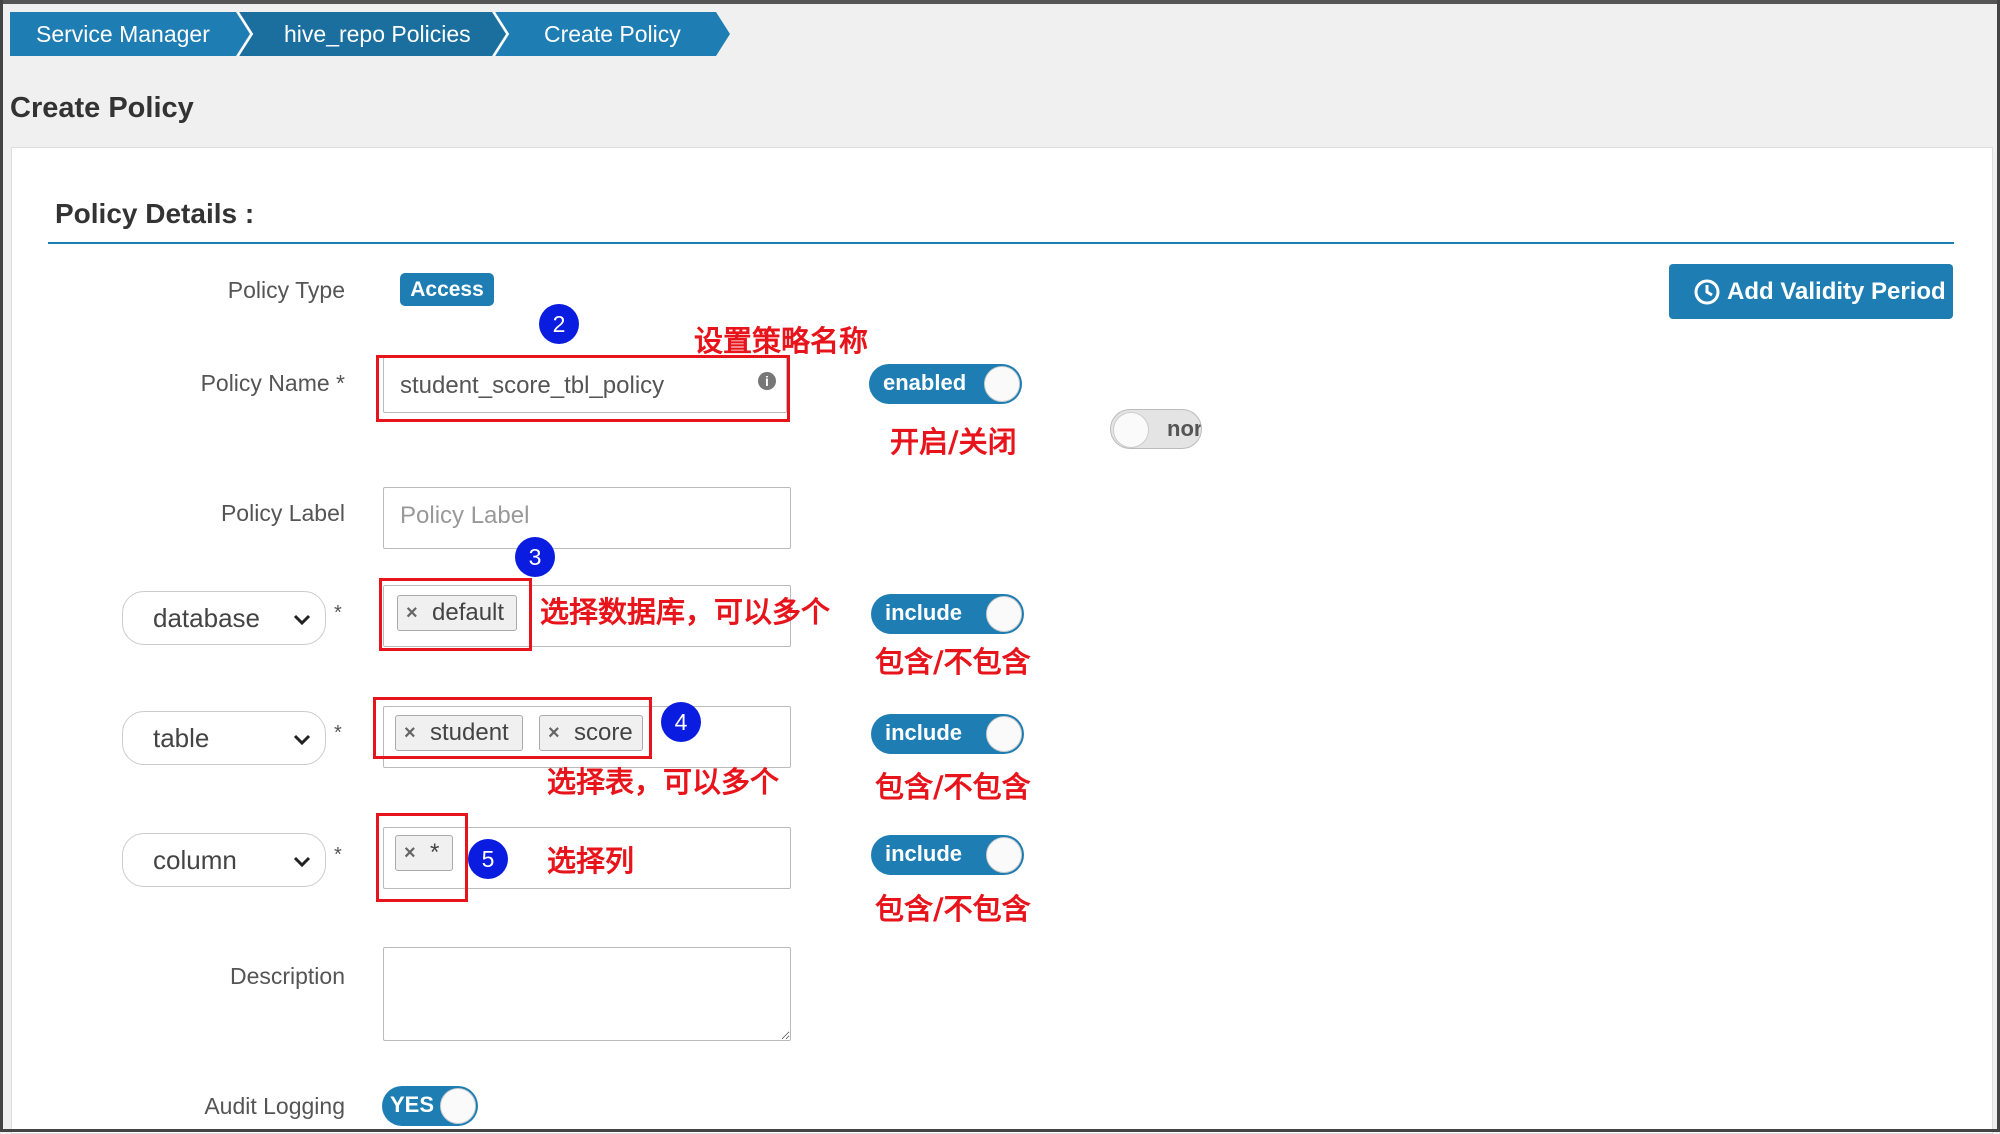 This screenshot has width=2000, height=1134. I want to click on resource-type-value: table, so click(181, 738).